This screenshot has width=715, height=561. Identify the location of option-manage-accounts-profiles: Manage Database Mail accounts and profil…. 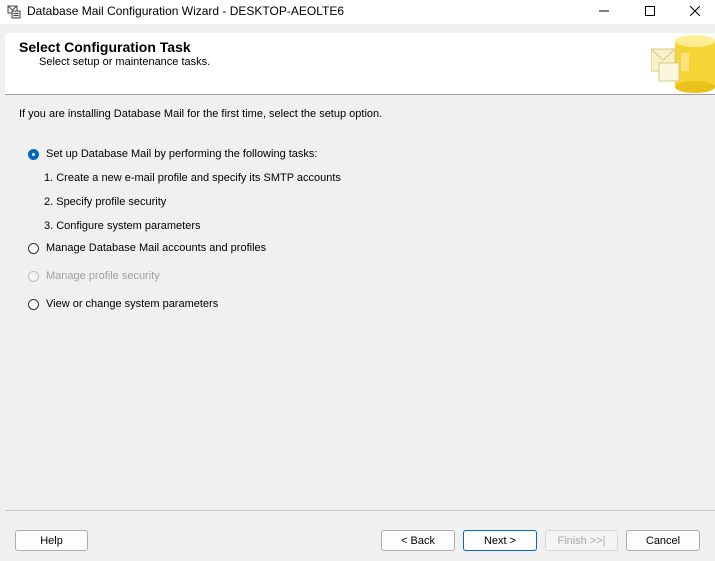
(147, 248).